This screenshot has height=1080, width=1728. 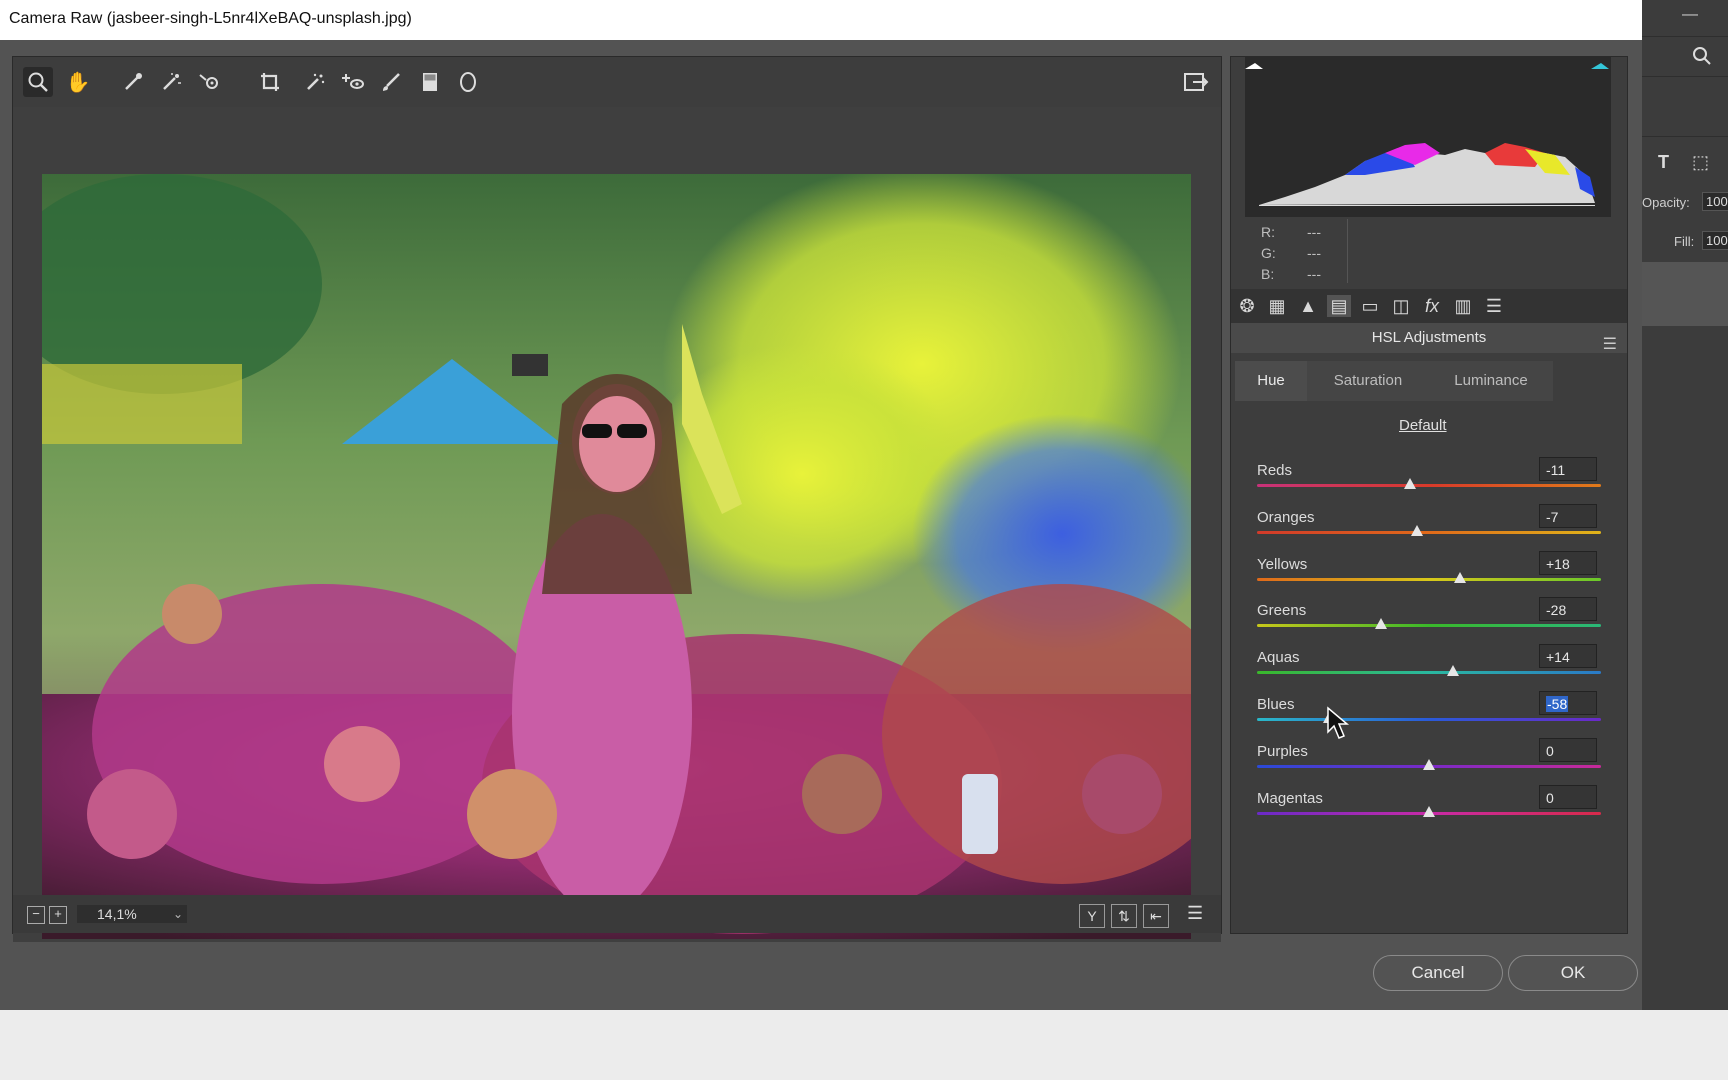 What do you see at coordinates (1368, 381) in the screenshot?
I see `tab-saturation: Saturation` at bounding box center [1368, 381].